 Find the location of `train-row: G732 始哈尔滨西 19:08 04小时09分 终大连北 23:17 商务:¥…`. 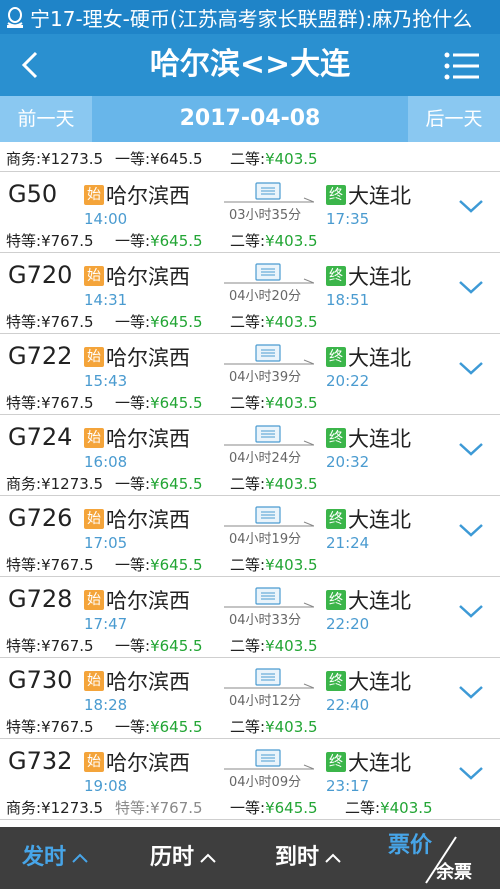

train-row: G732 始哈尔滨西 19:08 04小时09分 终大连北 23:17 商务:¥… is located at coordinates (250, 779).